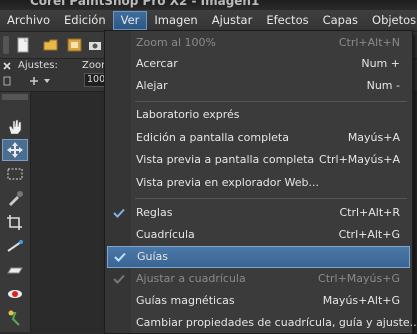  What do you see at coordinates (176, 42) in the screenshot?
I see `menu-item-label: Zoom al 100%` at bounding box center [176, 42].